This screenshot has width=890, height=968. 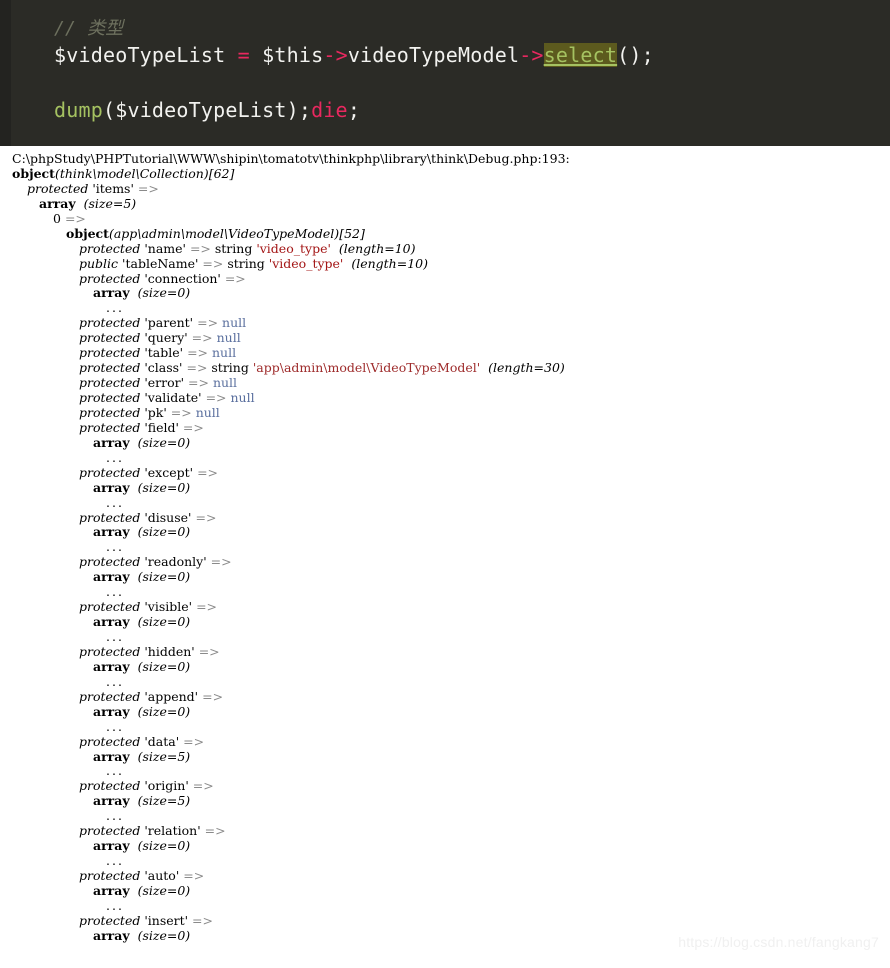 What do you see at coordinates (168, 607) in the screenshot?
I see `dump-token-key: 'visible'` at bounding box center [168, 607].